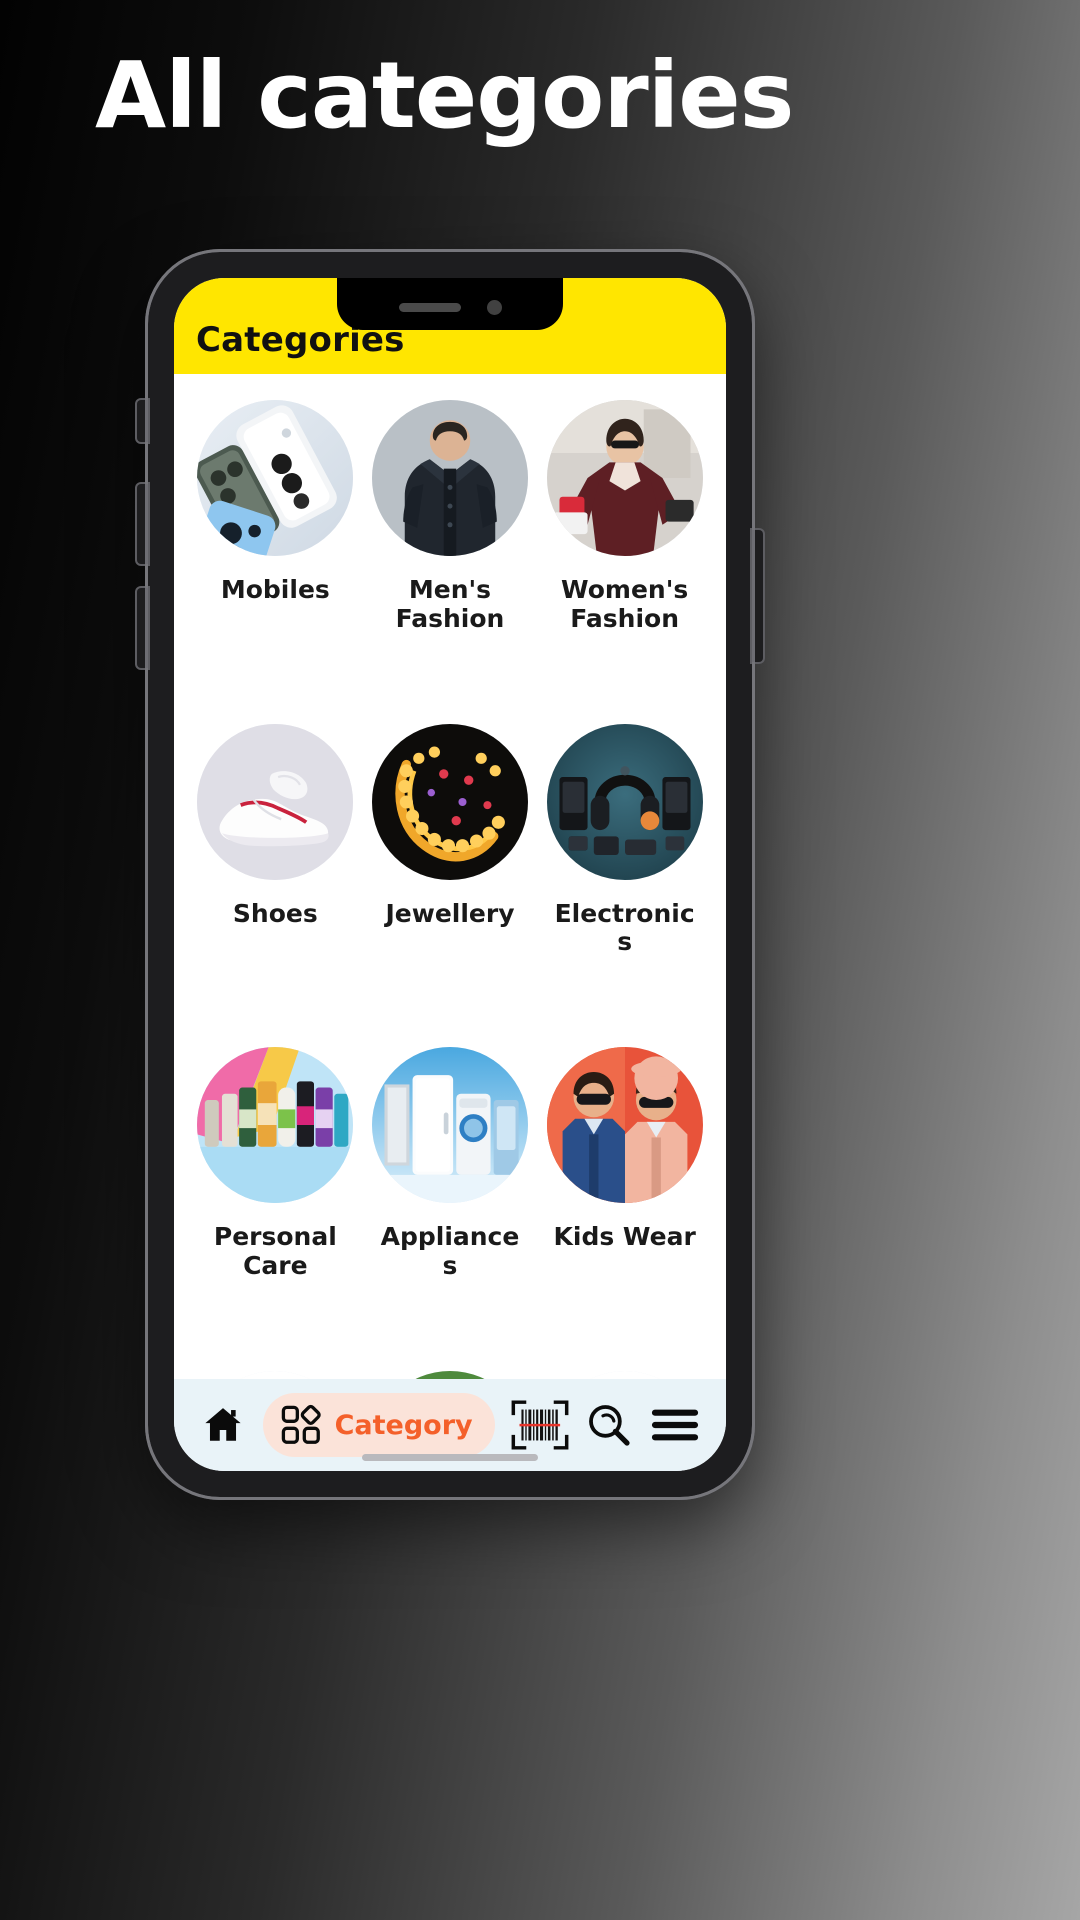 The width and height of the screenshot is (1080, 1920). I want to click on category-label: Mobiles, so click(275, 589).